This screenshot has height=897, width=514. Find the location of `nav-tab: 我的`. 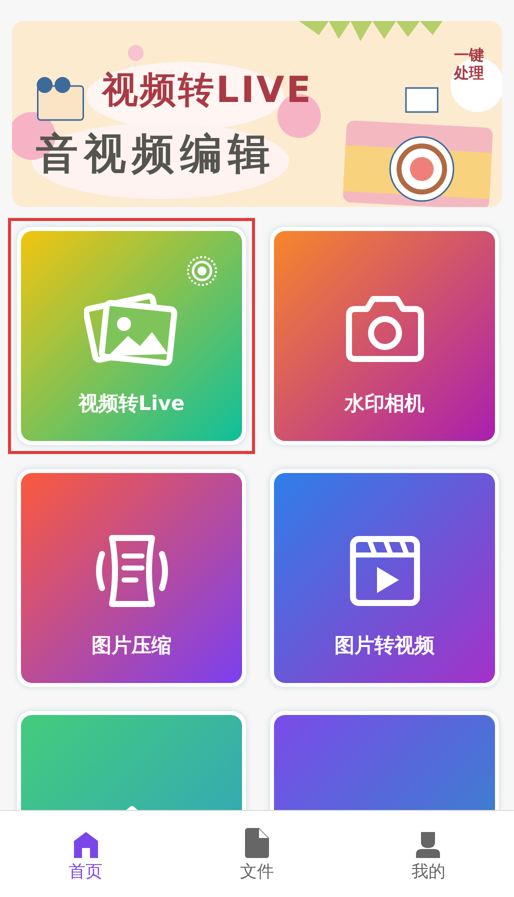

nav-tab: 我的 is located at coordinates (428, 854).